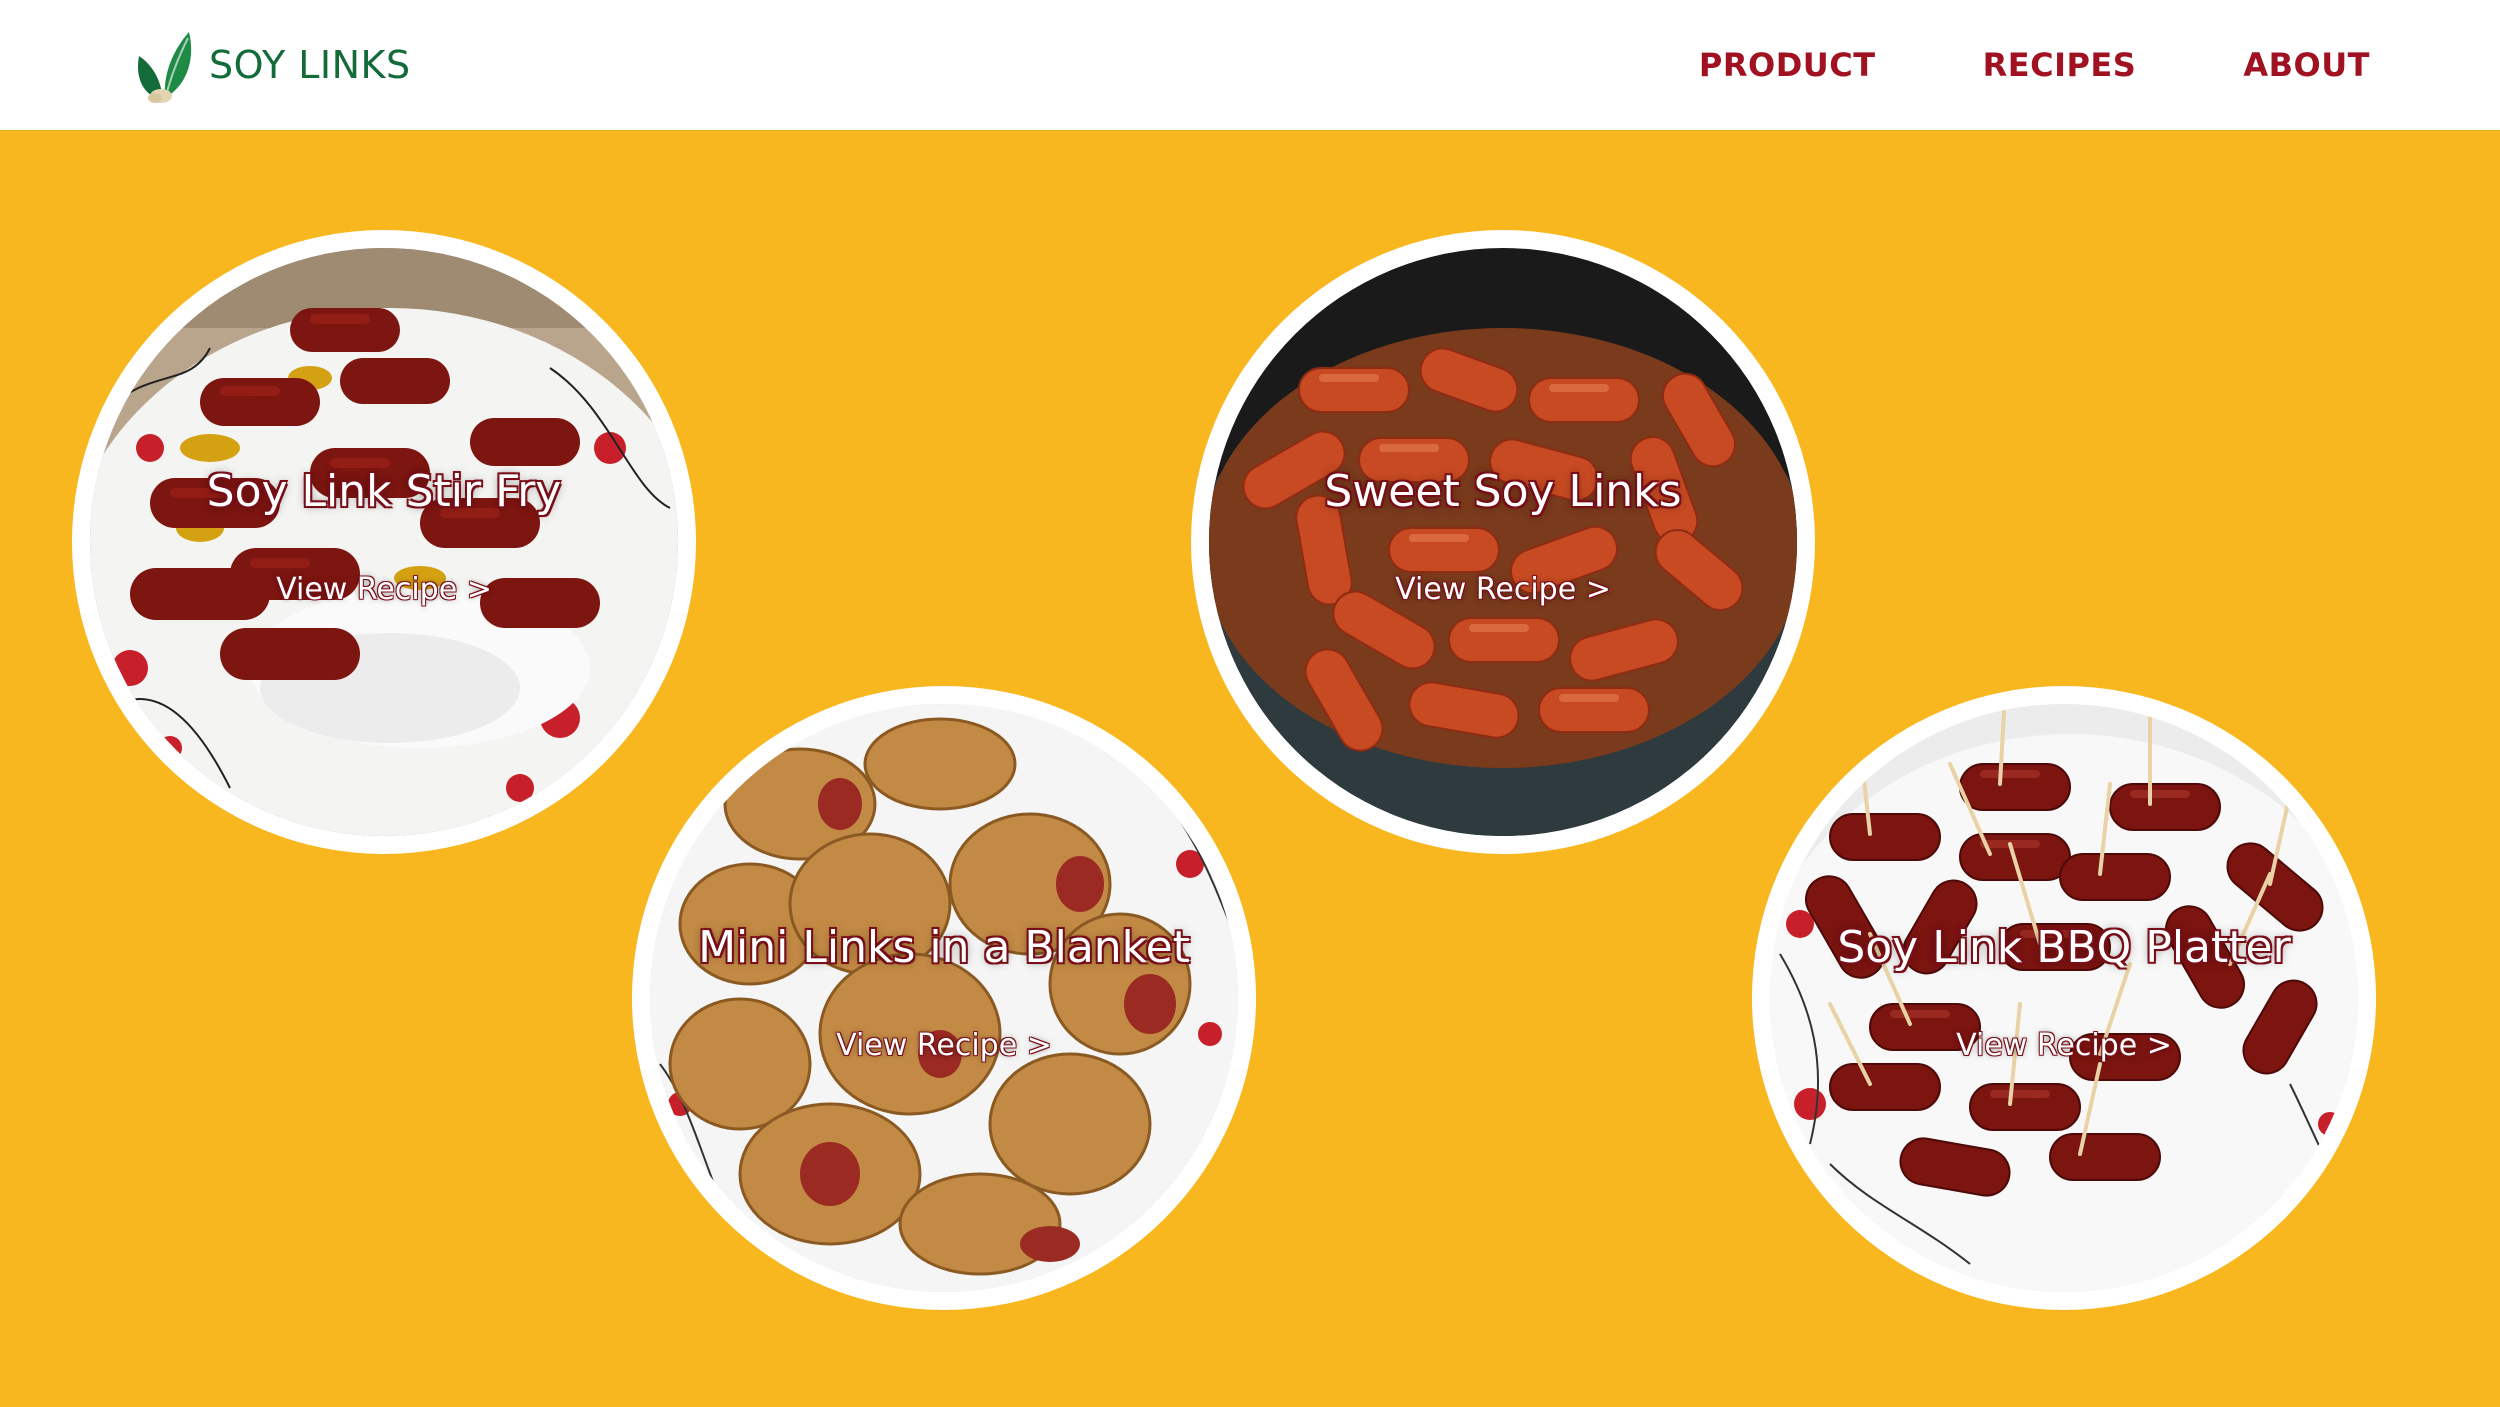 Image resolution: width=2500 pixels, height=1407 pixels. Describe the element at coordinates (2306, 65) in the screenshot. I see `nav-link-about: ABOUT` at that location.